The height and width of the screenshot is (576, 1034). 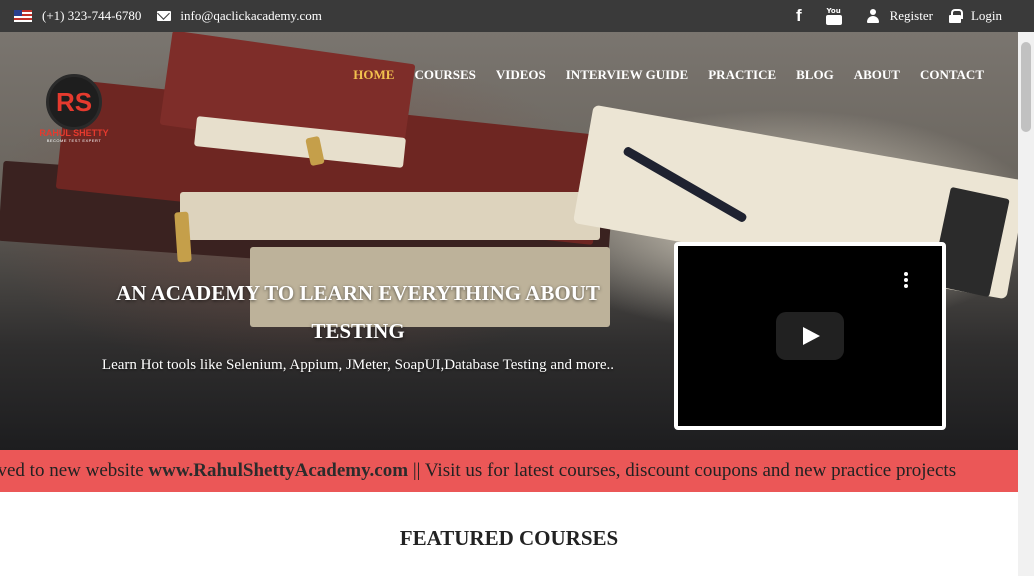 I want to click on user-icon, so click(x=873, y=16).